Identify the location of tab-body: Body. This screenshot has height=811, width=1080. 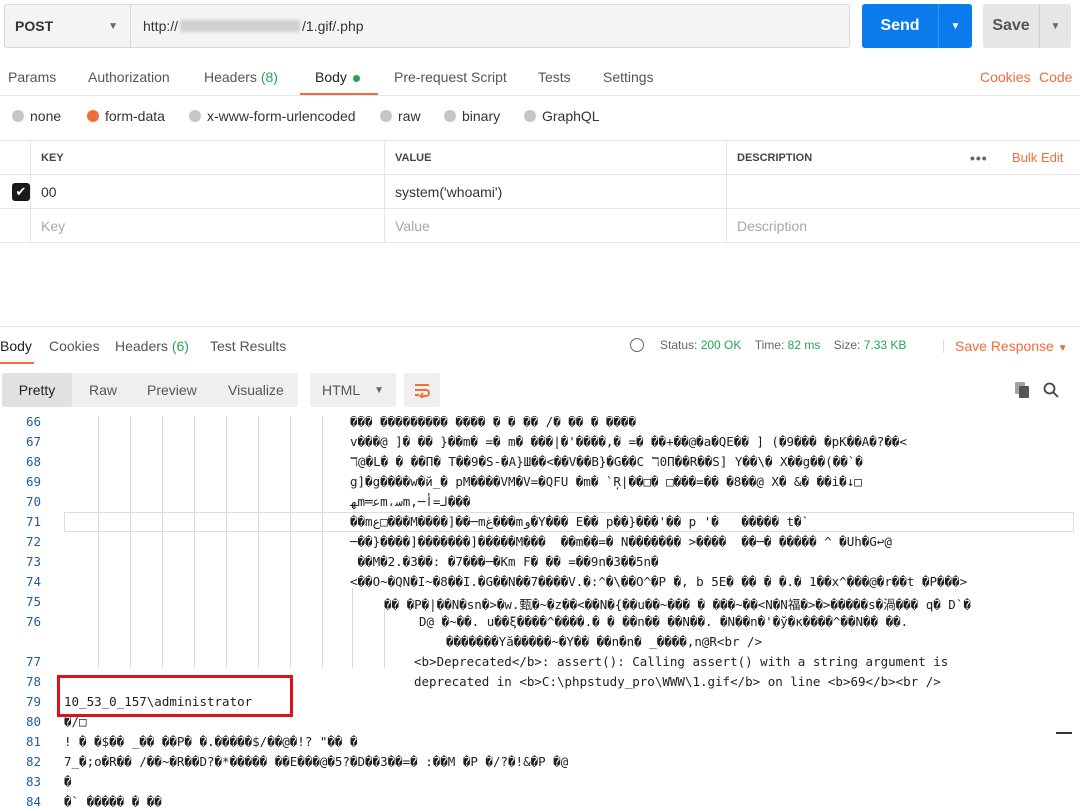
(337, 77).